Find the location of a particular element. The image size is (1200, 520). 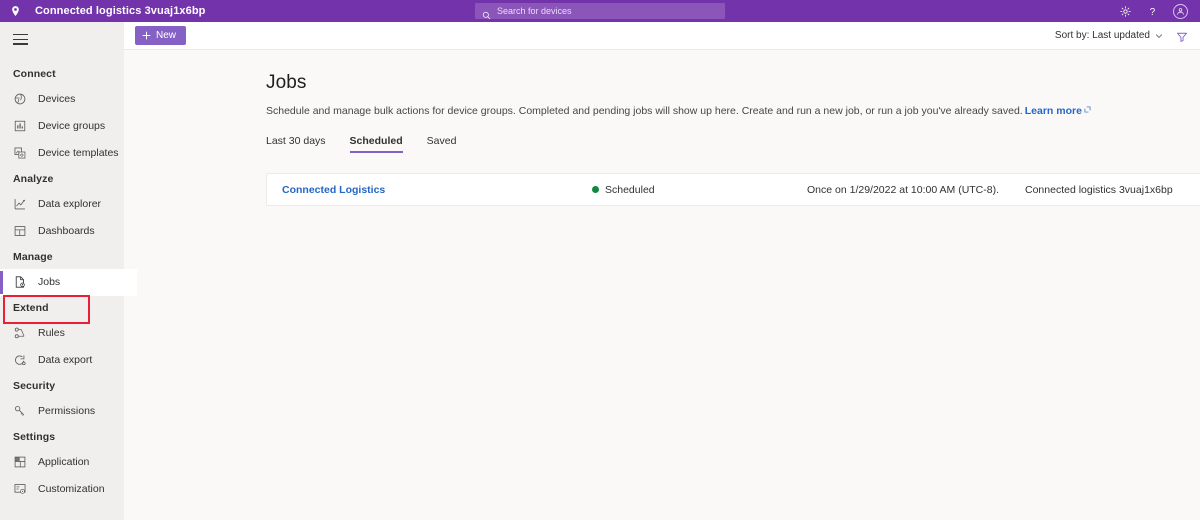

devices-icon is located at coordinates (20, 99).